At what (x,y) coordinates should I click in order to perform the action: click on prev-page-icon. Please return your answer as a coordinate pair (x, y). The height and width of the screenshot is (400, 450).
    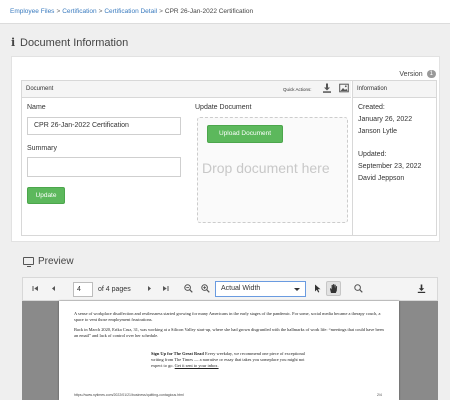
    Looking at the image, I should click on (53, 290).